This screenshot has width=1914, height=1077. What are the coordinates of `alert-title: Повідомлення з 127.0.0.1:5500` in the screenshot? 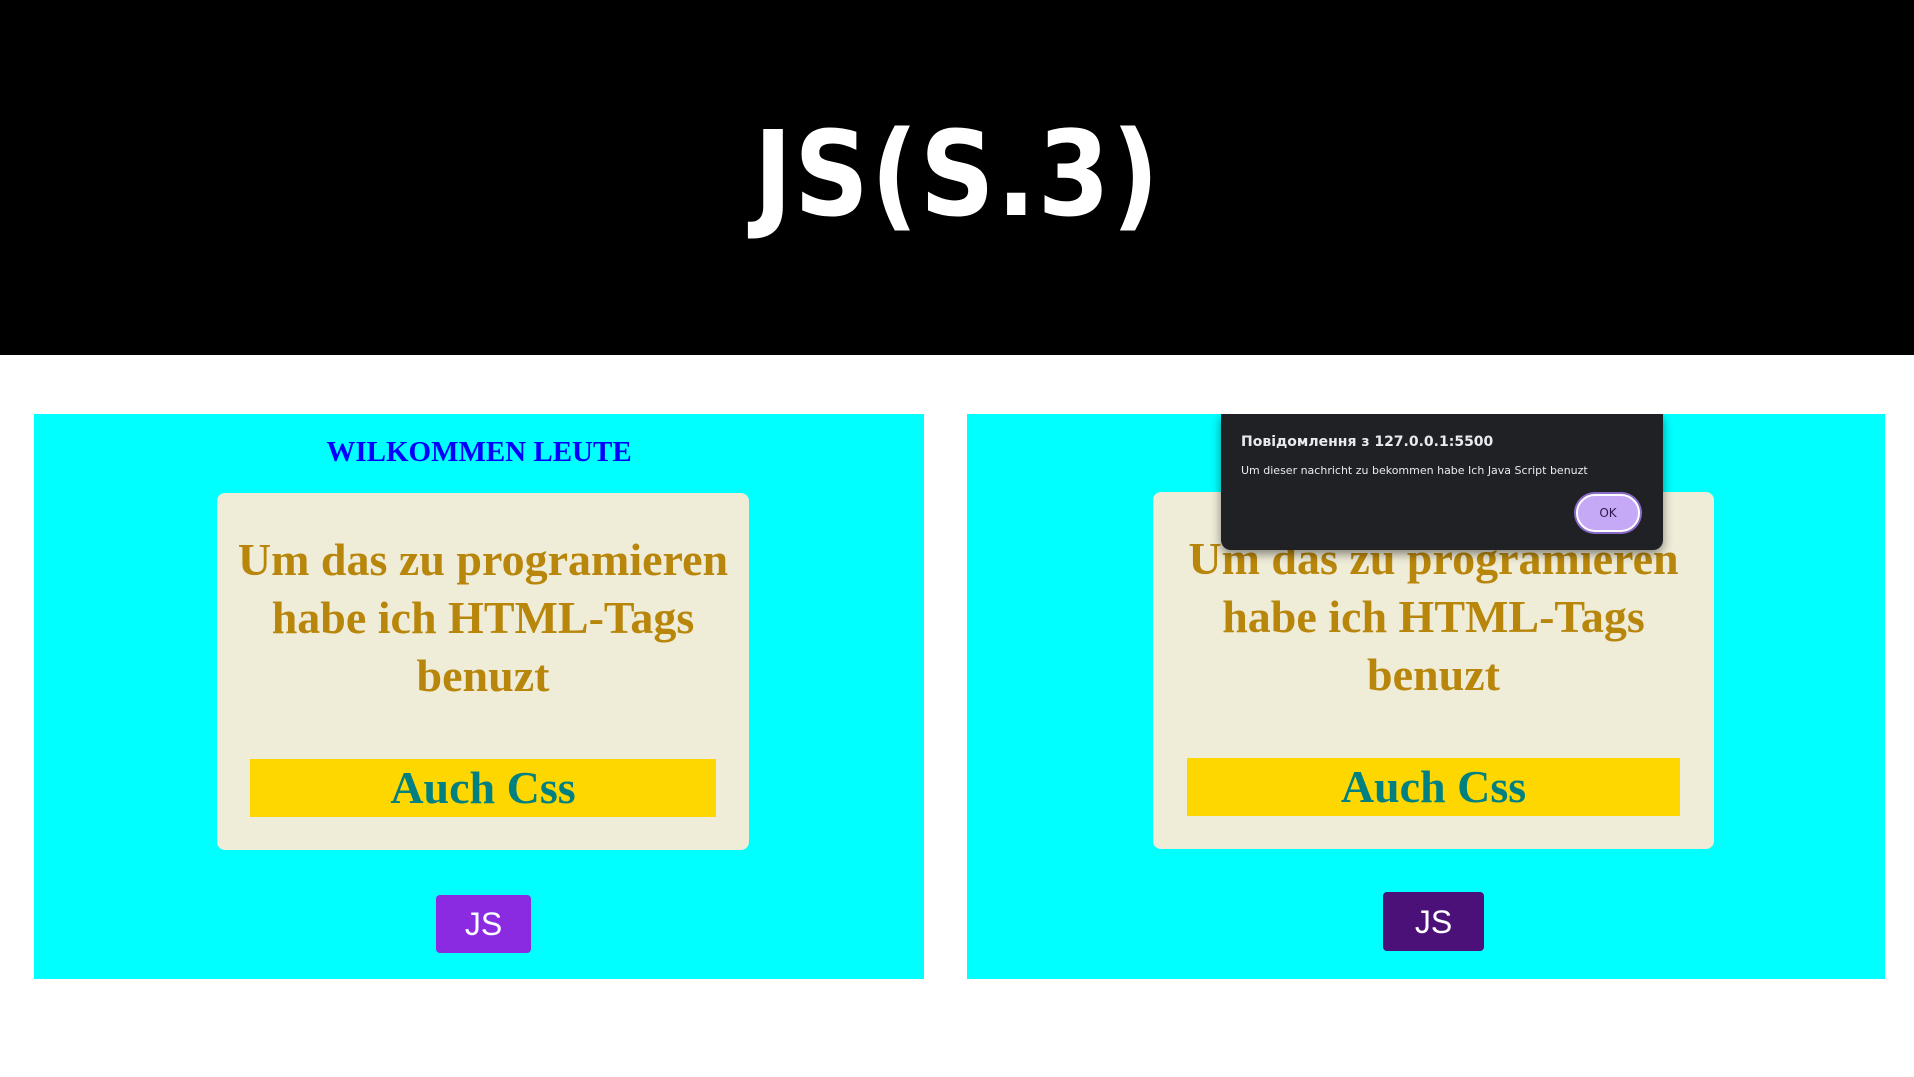 It's located at (1367, 442).